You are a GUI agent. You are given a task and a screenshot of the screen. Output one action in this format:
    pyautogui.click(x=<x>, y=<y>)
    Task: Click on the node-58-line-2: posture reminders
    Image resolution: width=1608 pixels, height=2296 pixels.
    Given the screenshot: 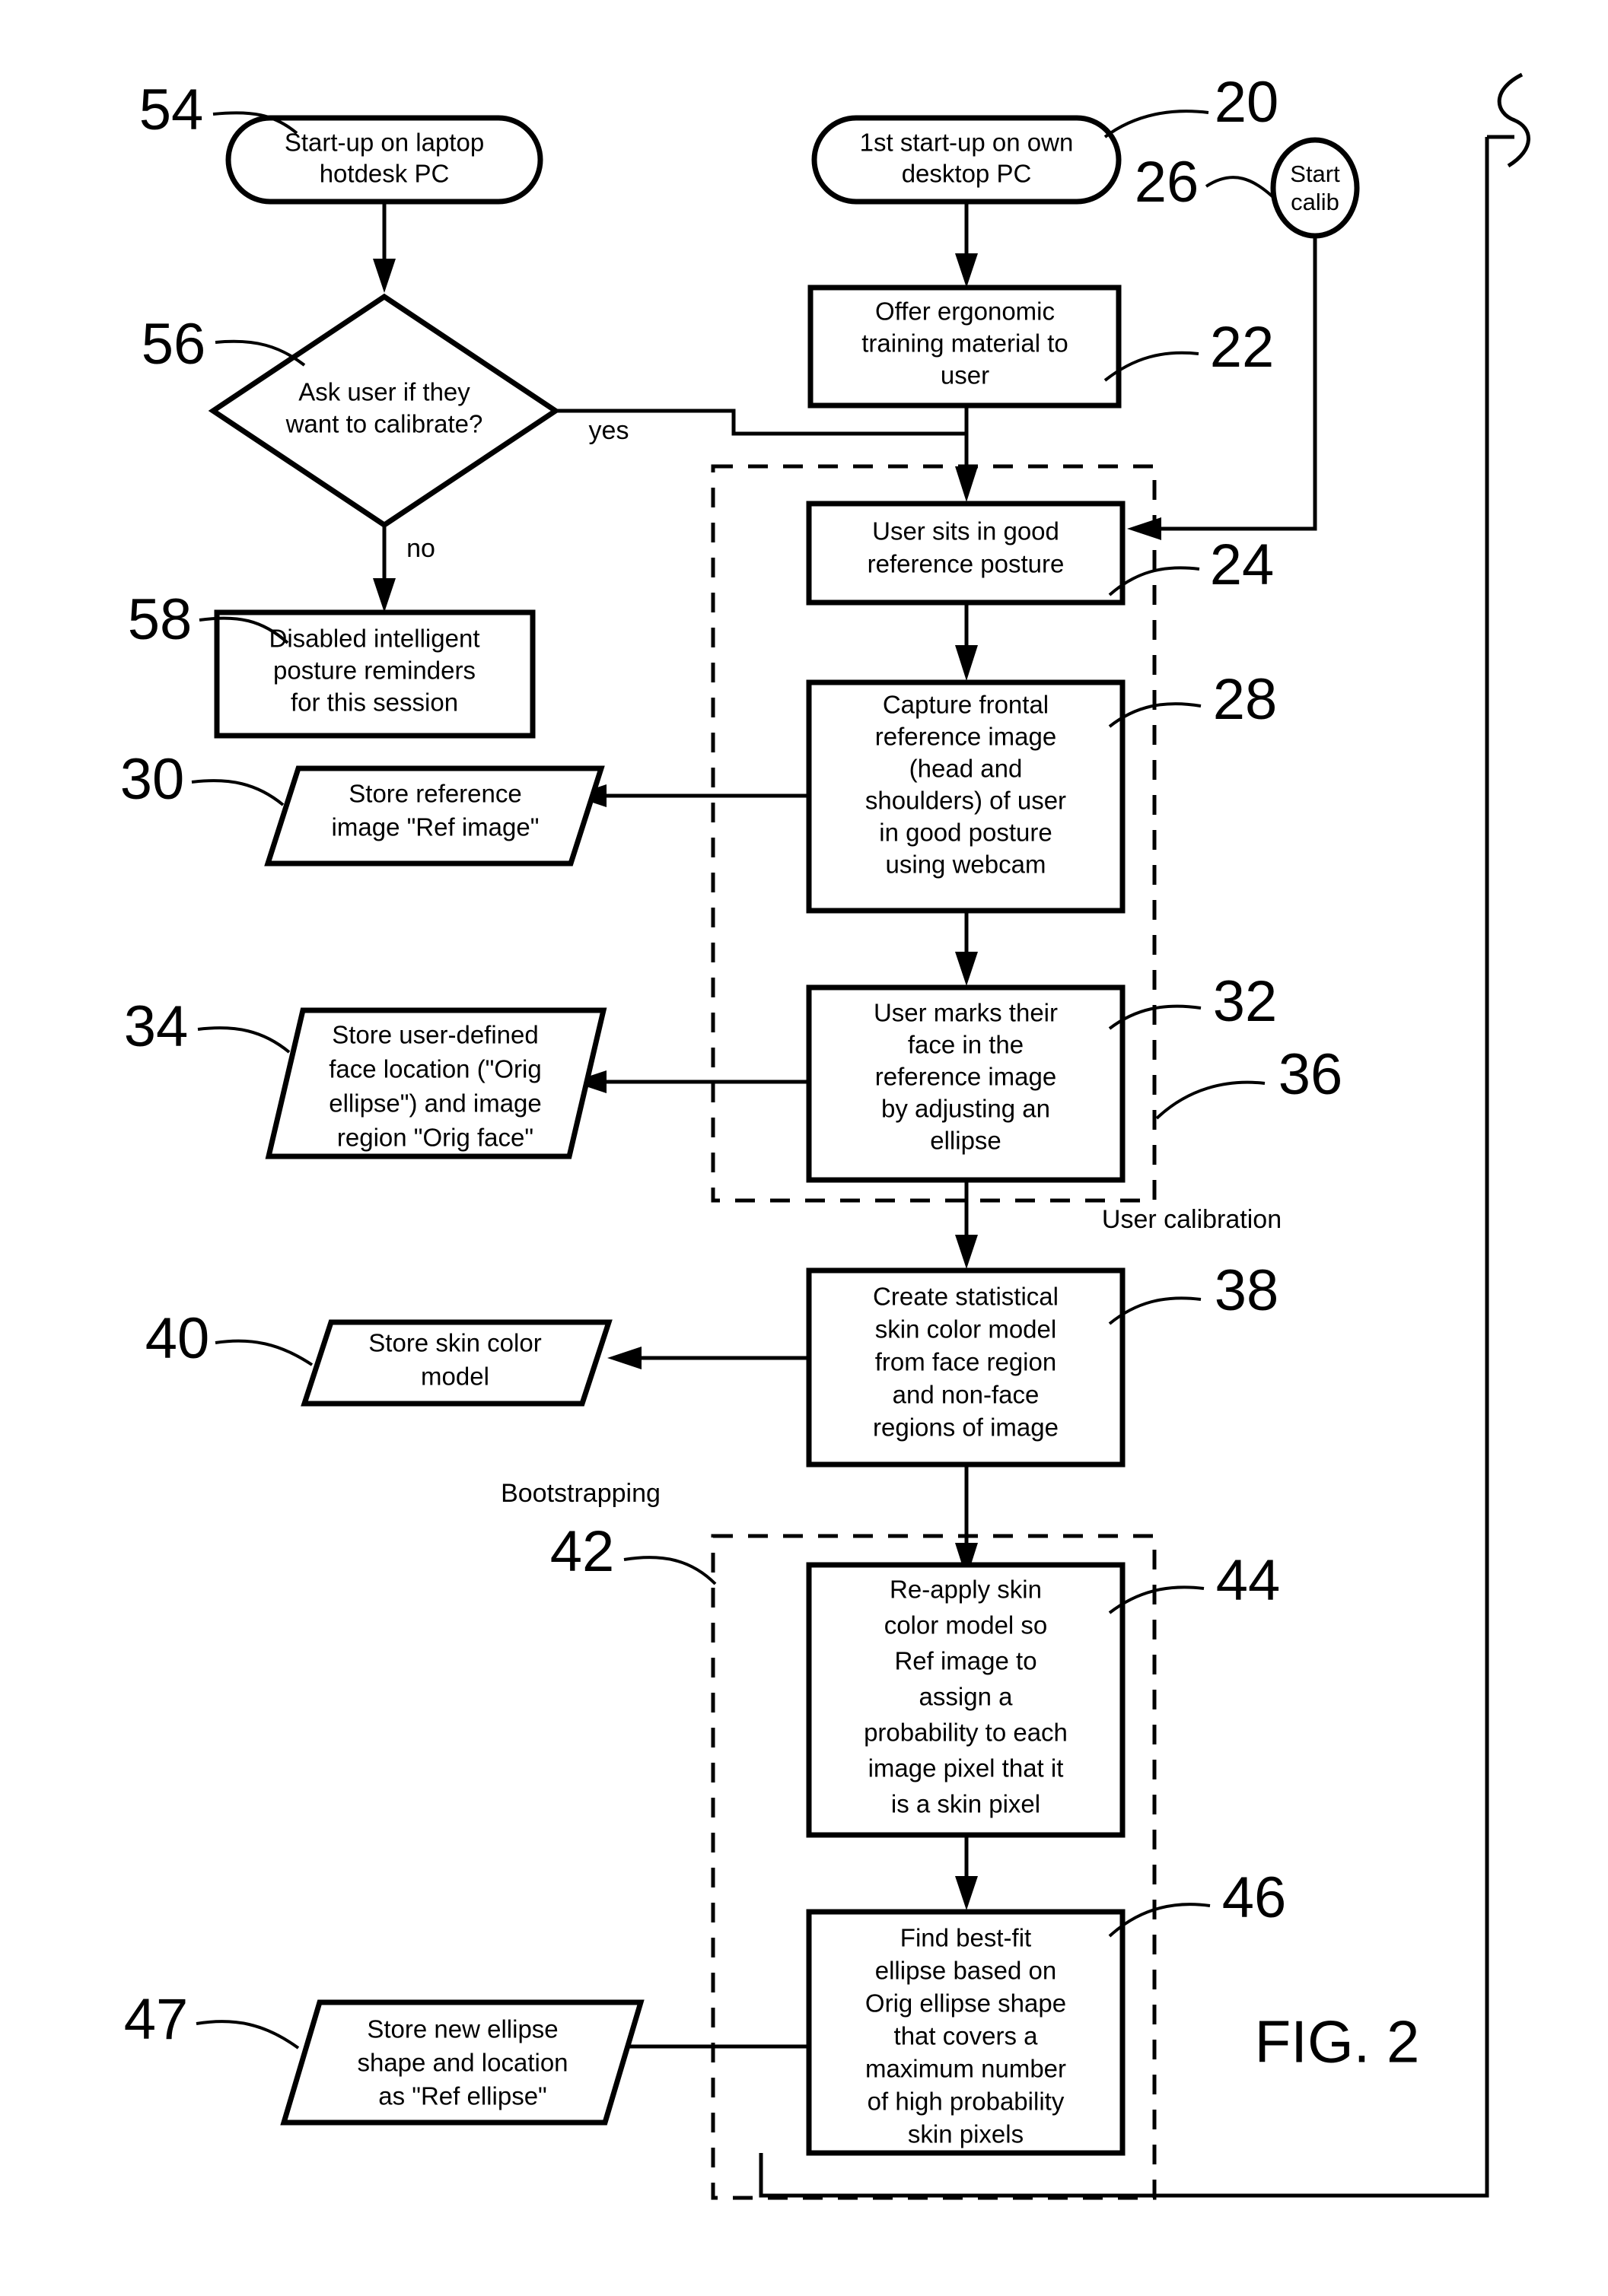 What is the action you would take?
    pyautogui.click(x=375, y=671)
    